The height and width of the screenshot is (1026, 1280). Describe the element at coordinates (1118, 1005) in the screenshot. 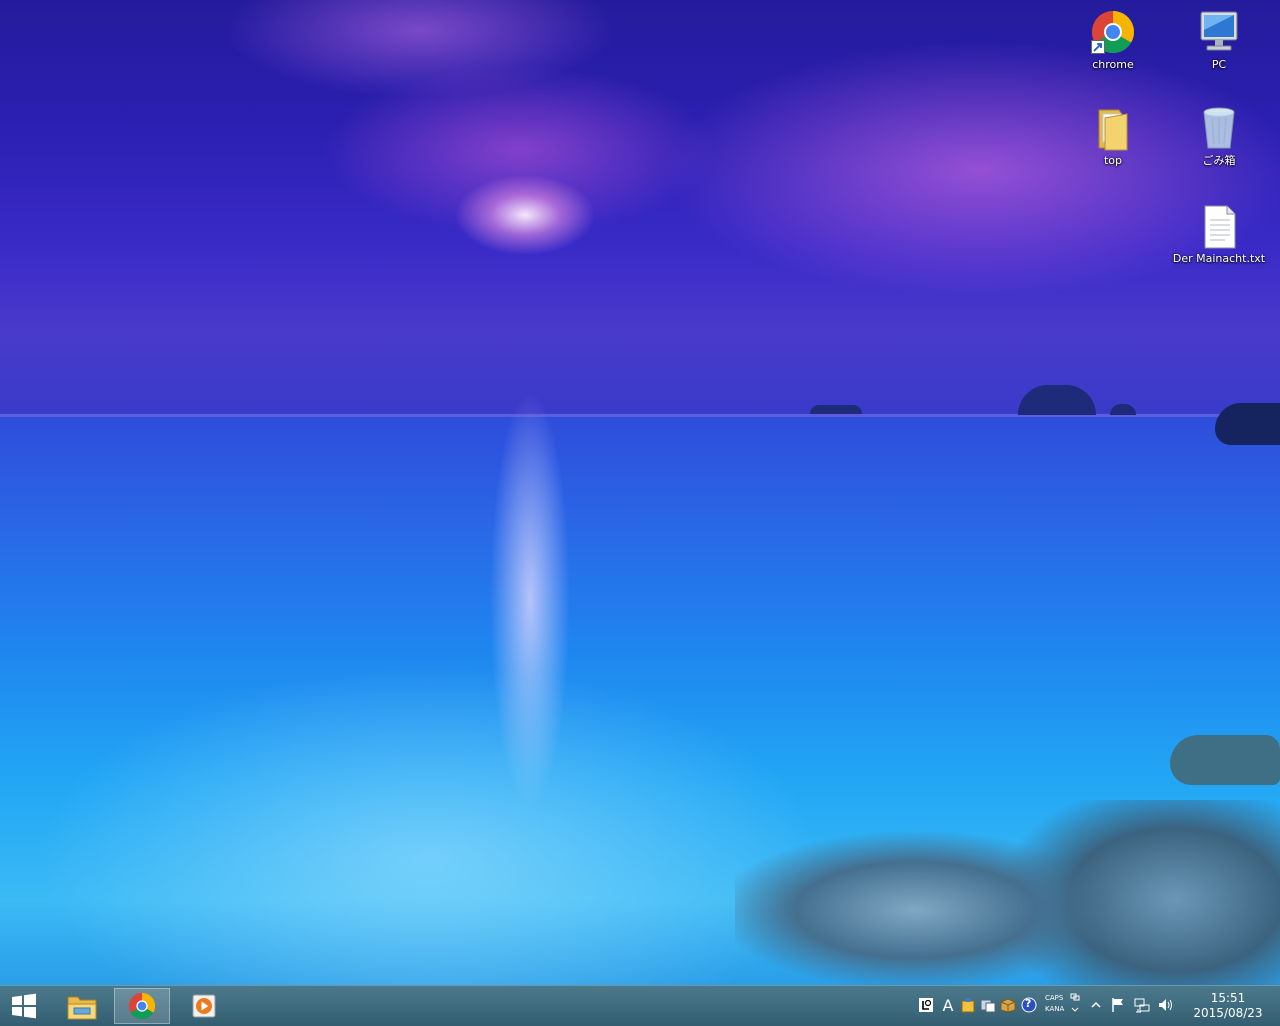

I see `action-center-flag-icon` at that location.